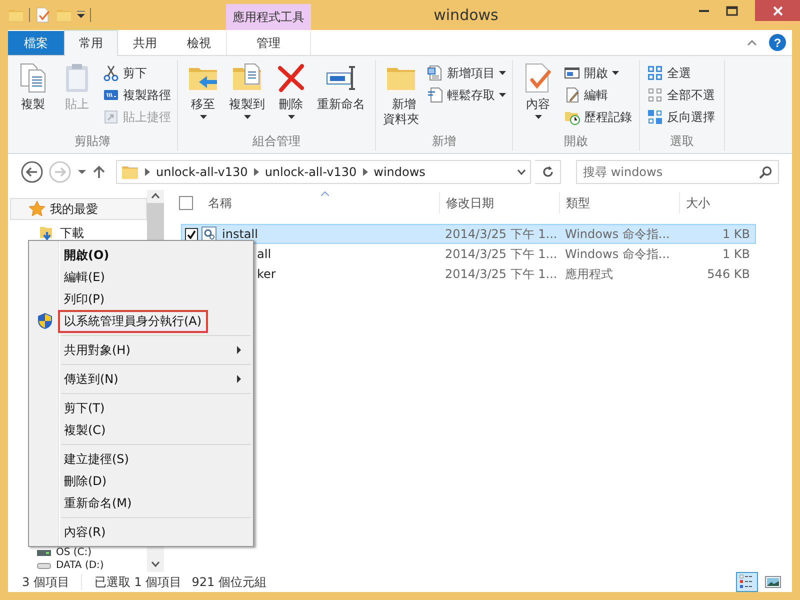  Describe the element at coordinates (655, 117) in the screenshot. I see `grid-mixed-icon` at that location.